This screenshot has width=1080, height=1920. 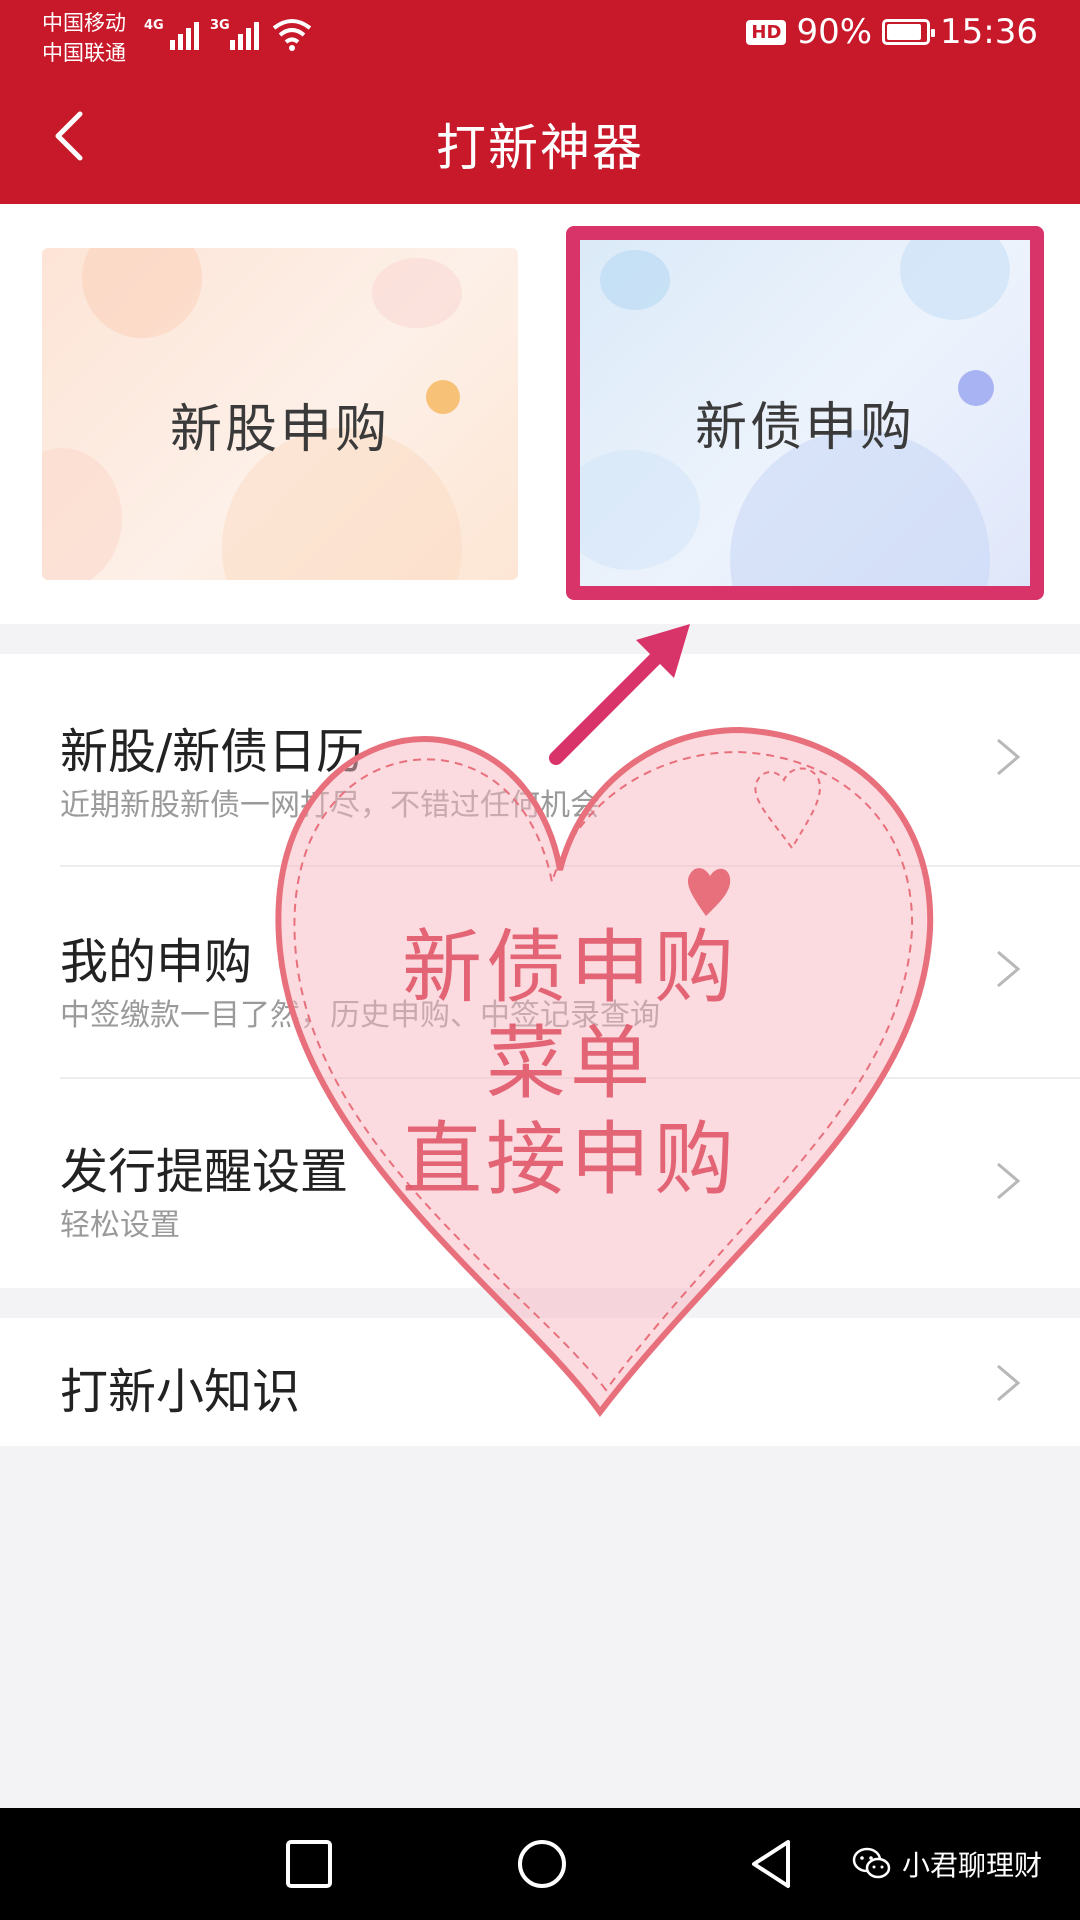 I want to click on status-right: HD 90% 15:36, so click(x=892, y=32).